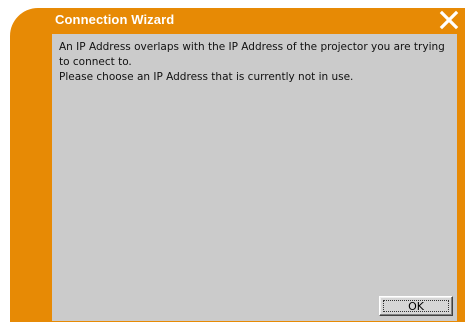 The height and width of the screenshot is (323, 470). What do you see at coordinates (115, 19) in the screenshot?
I see `dialog-title: Connection Wizard` at bounding box center [115, 19].